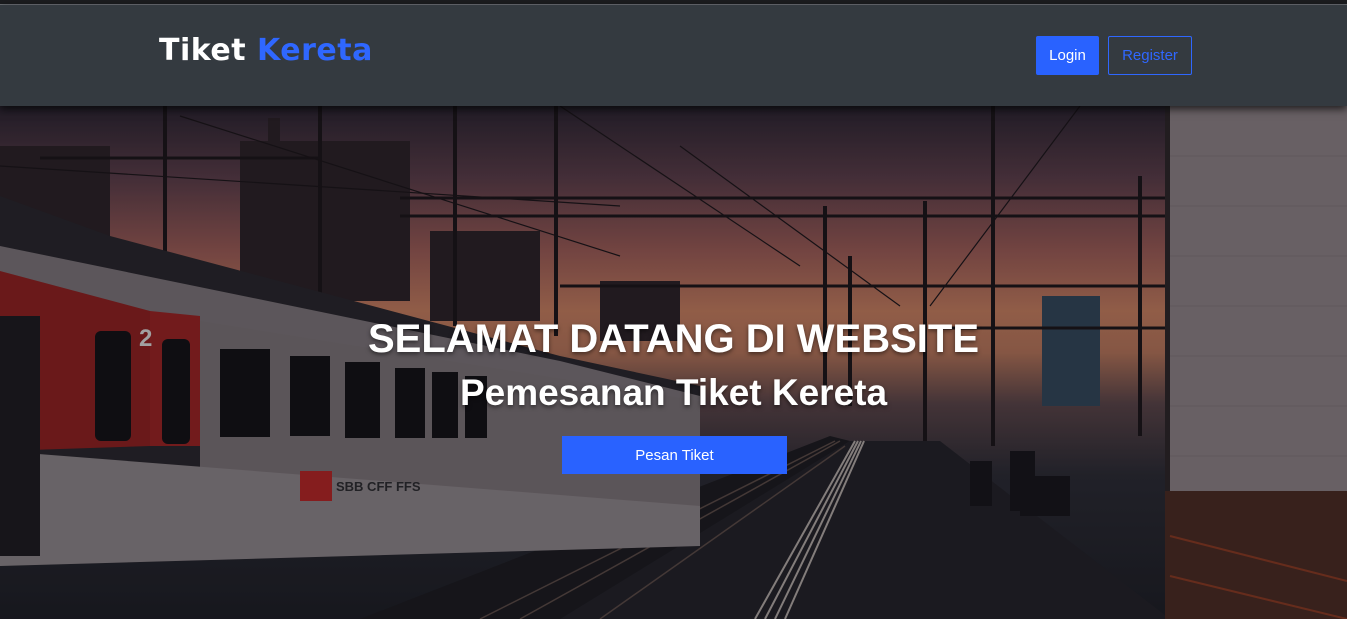  I want to click on brand-accent-text: Kereta, so click(315, 50).